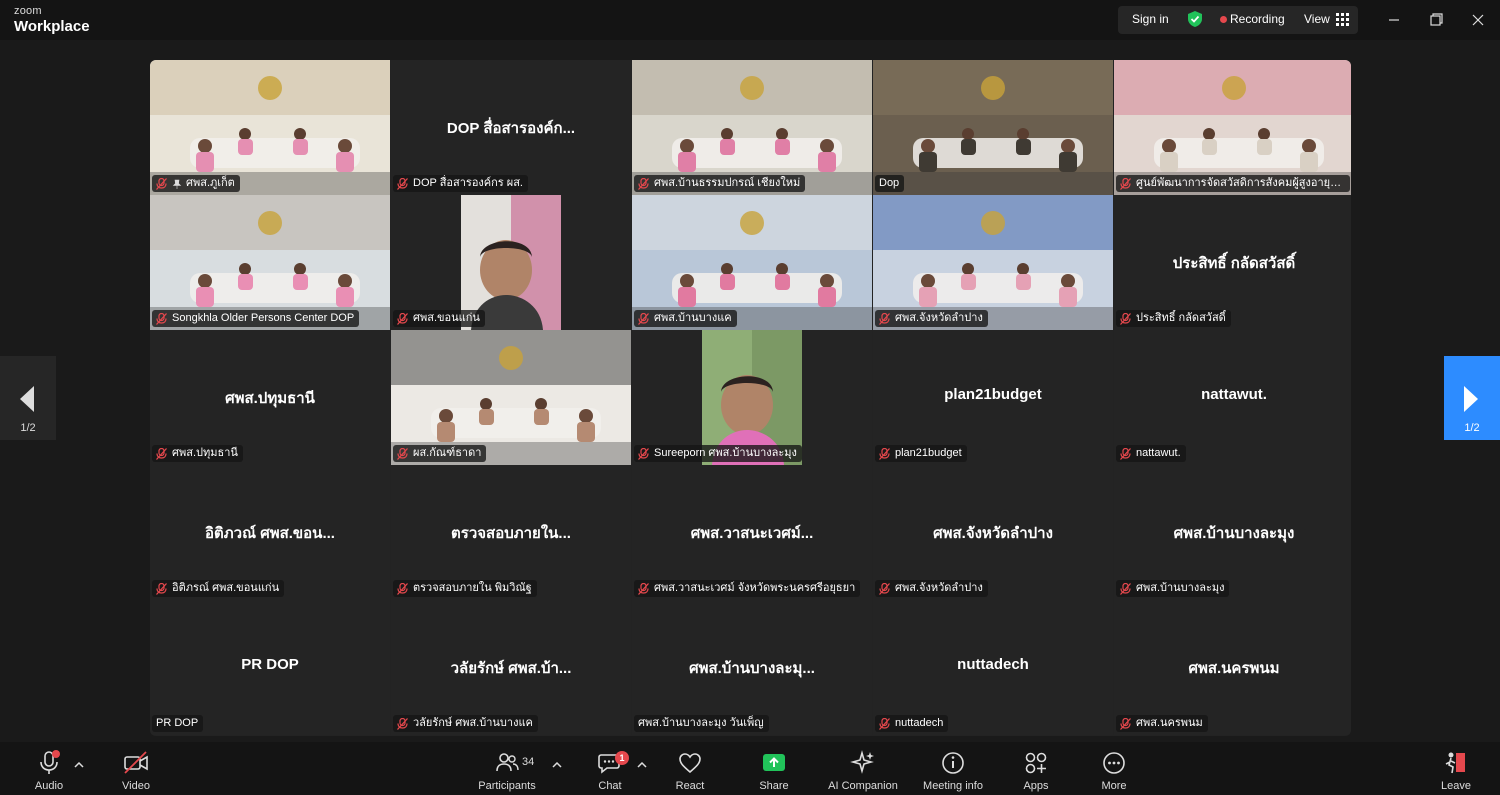 The width and height of the screenshot is (1500, 795). Describe the element at coordinates (752, 262) in the screenshot. I see `participant-tile: ศพส.บ้านบางแค` at that location.